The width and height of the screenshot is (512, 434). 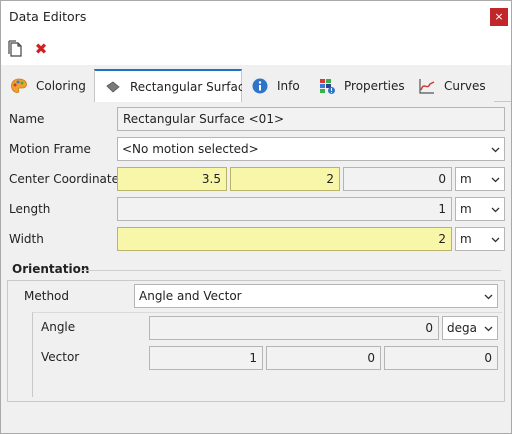 What do you see at coordinates (397, 179) in the screenshot?
I see `center-z-field: 0` at bounding box center [397, 179].